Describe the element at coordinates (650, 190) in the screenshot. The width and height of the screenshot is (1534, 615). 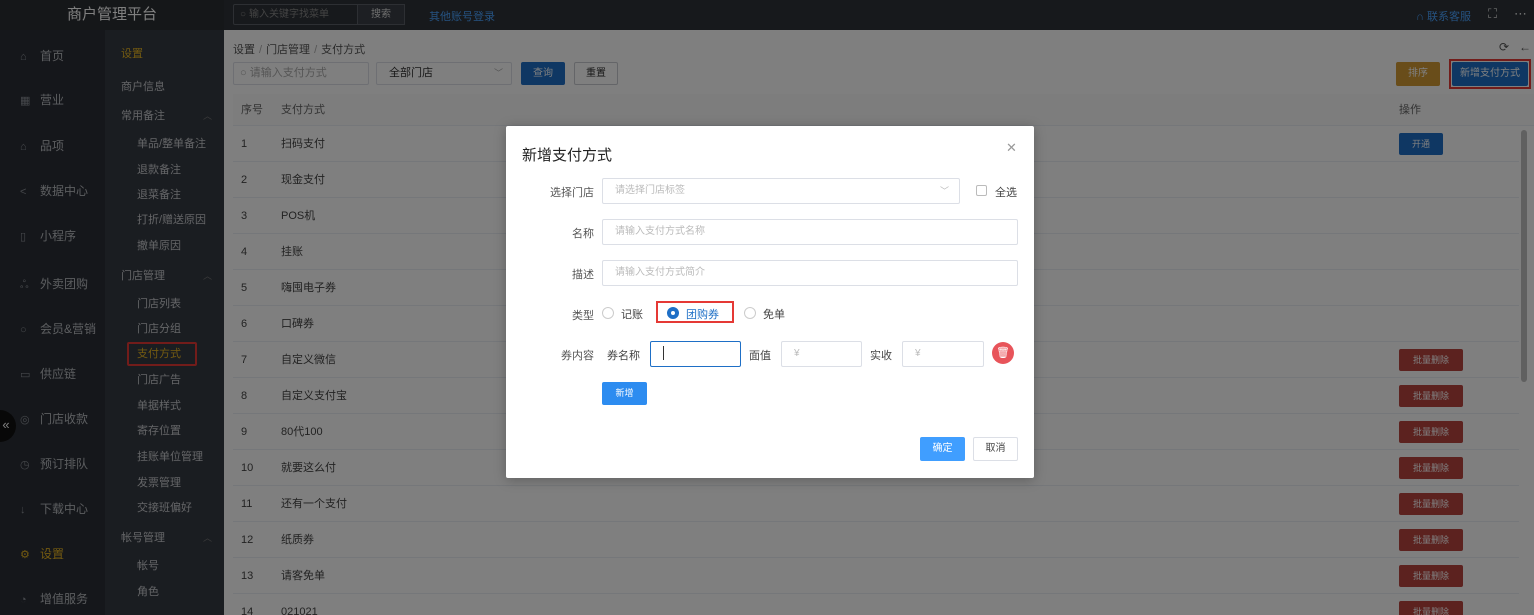
I see `store-tag-placeholder: 请选择门店标签` at that location.